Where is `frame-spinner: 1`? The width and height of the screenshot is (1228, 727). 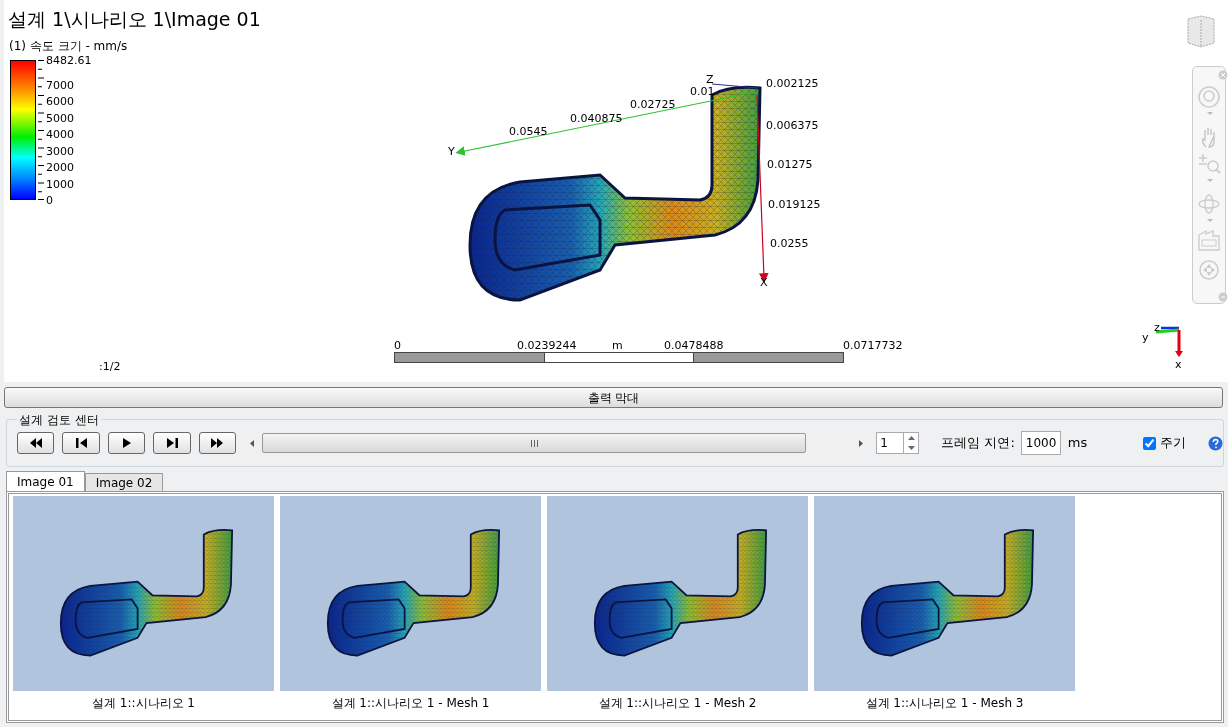 frame-spinner: 1 is located at coordinates (898, 443).